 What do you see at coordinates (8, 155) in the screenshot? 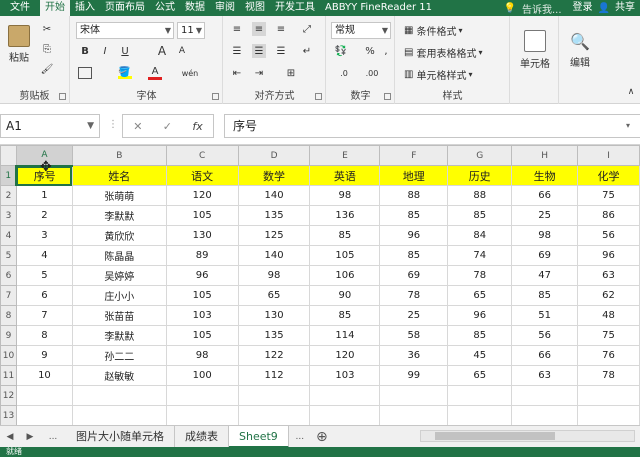
I see `select-all-corner` at bounding box center [8, 155].